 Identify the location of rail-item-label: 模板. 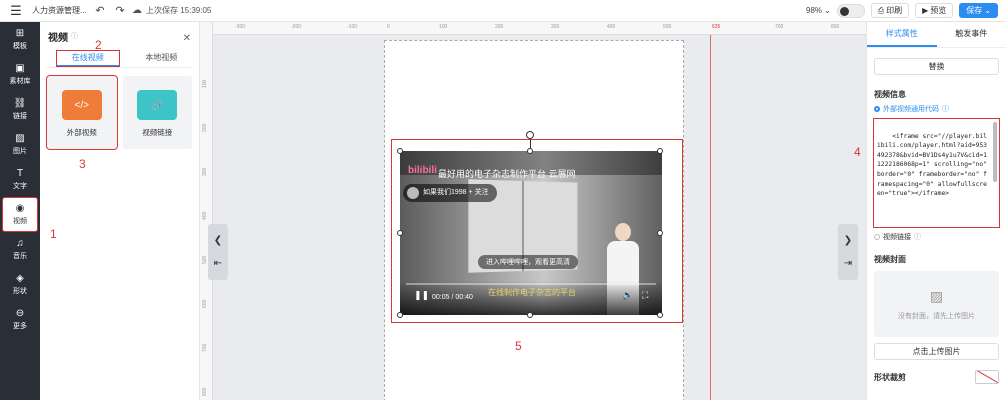
(20, 46).